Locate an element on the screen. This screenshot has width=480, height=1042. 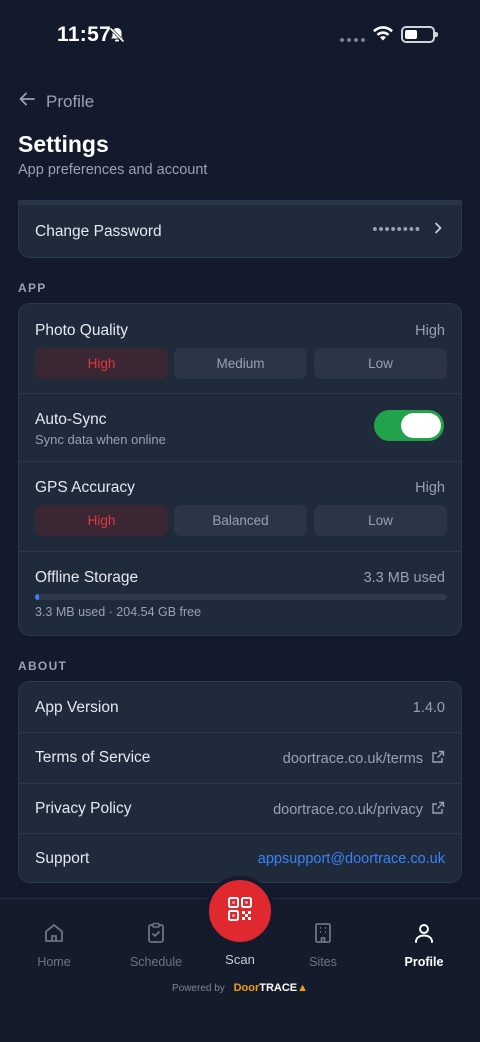
photo-quality-label: Photo Quality is located at coordinates (82, 330).